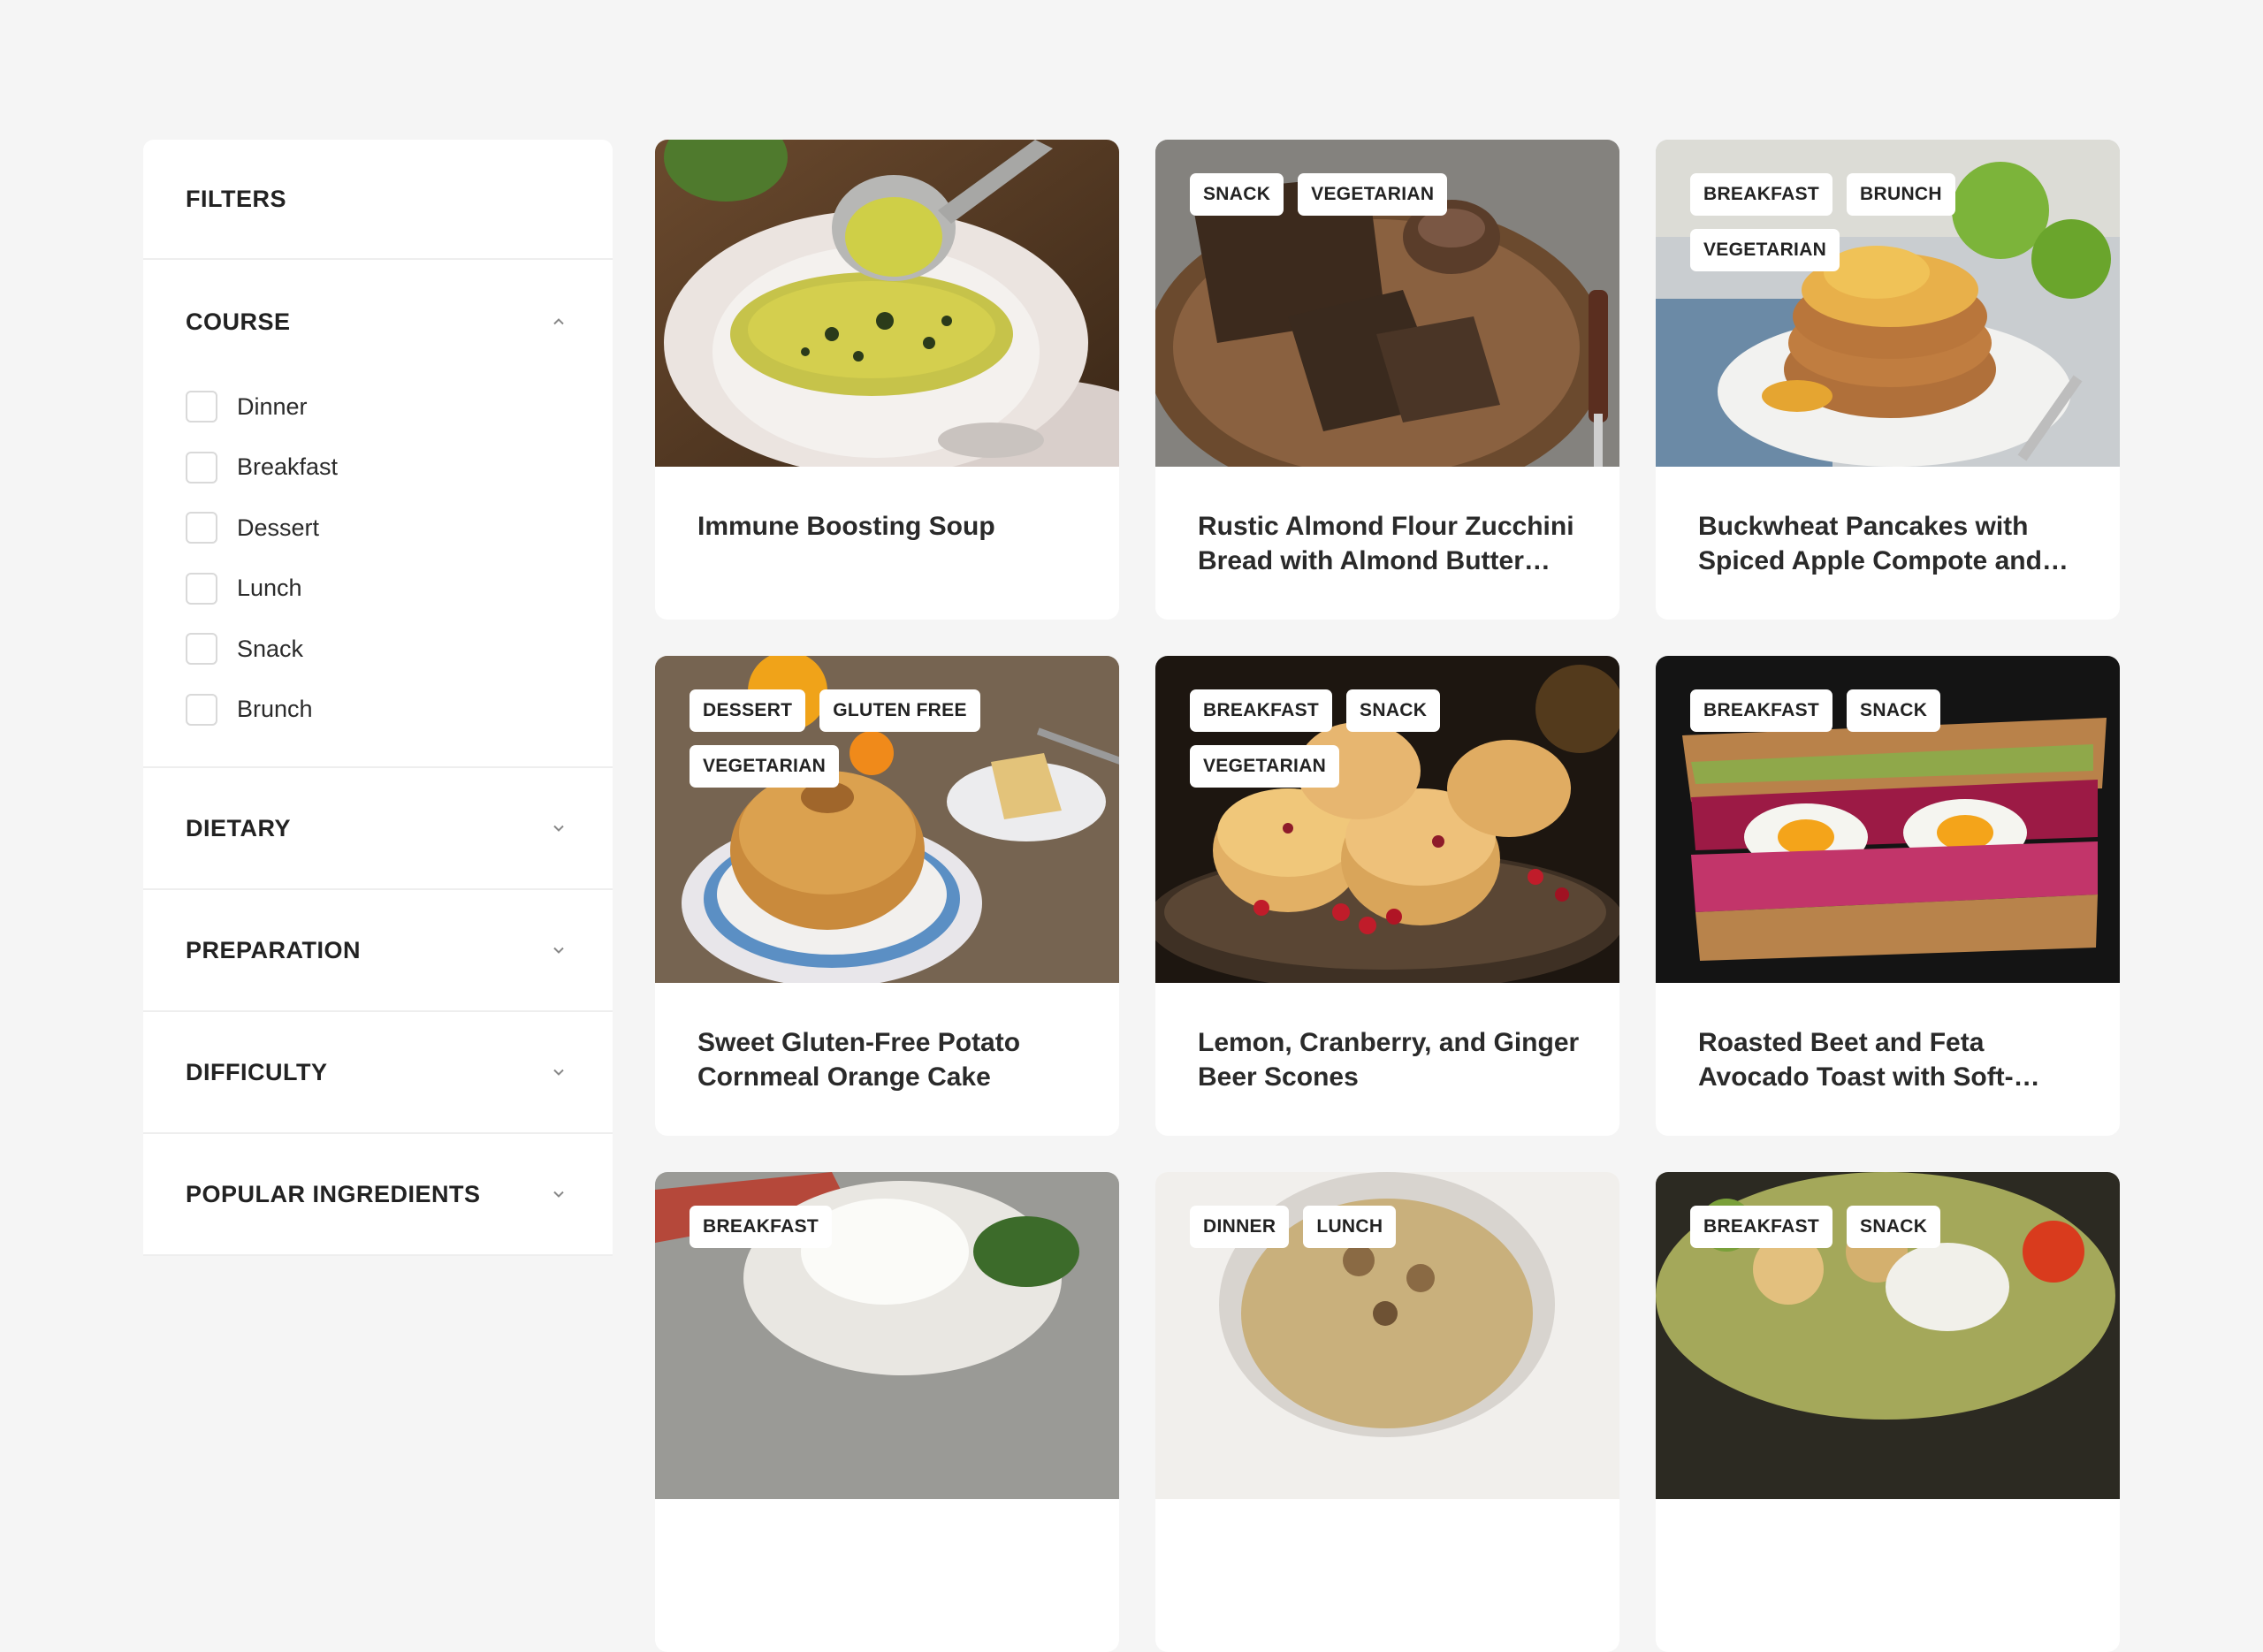 Image resolution: width=2263 pixels, height=1652 pixels. What do you see at coordinates (378, 322) in the screenshot?
I see `course-toggle: COURSE` at bounding box center [378, 322].